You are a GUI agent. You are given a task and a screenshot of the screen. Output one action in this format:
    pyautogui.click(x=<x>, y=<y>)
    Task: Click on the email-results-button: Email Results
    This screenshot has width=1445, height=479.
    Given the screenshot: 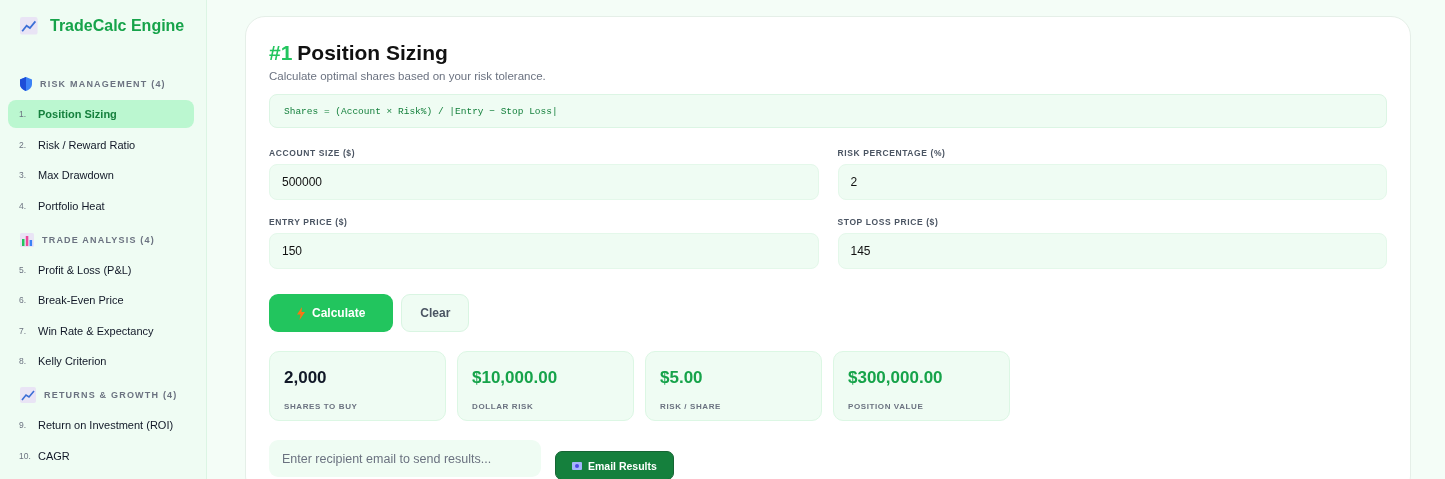 What is the action you would take?
    pyautogui.click(x=614, y=465)
    